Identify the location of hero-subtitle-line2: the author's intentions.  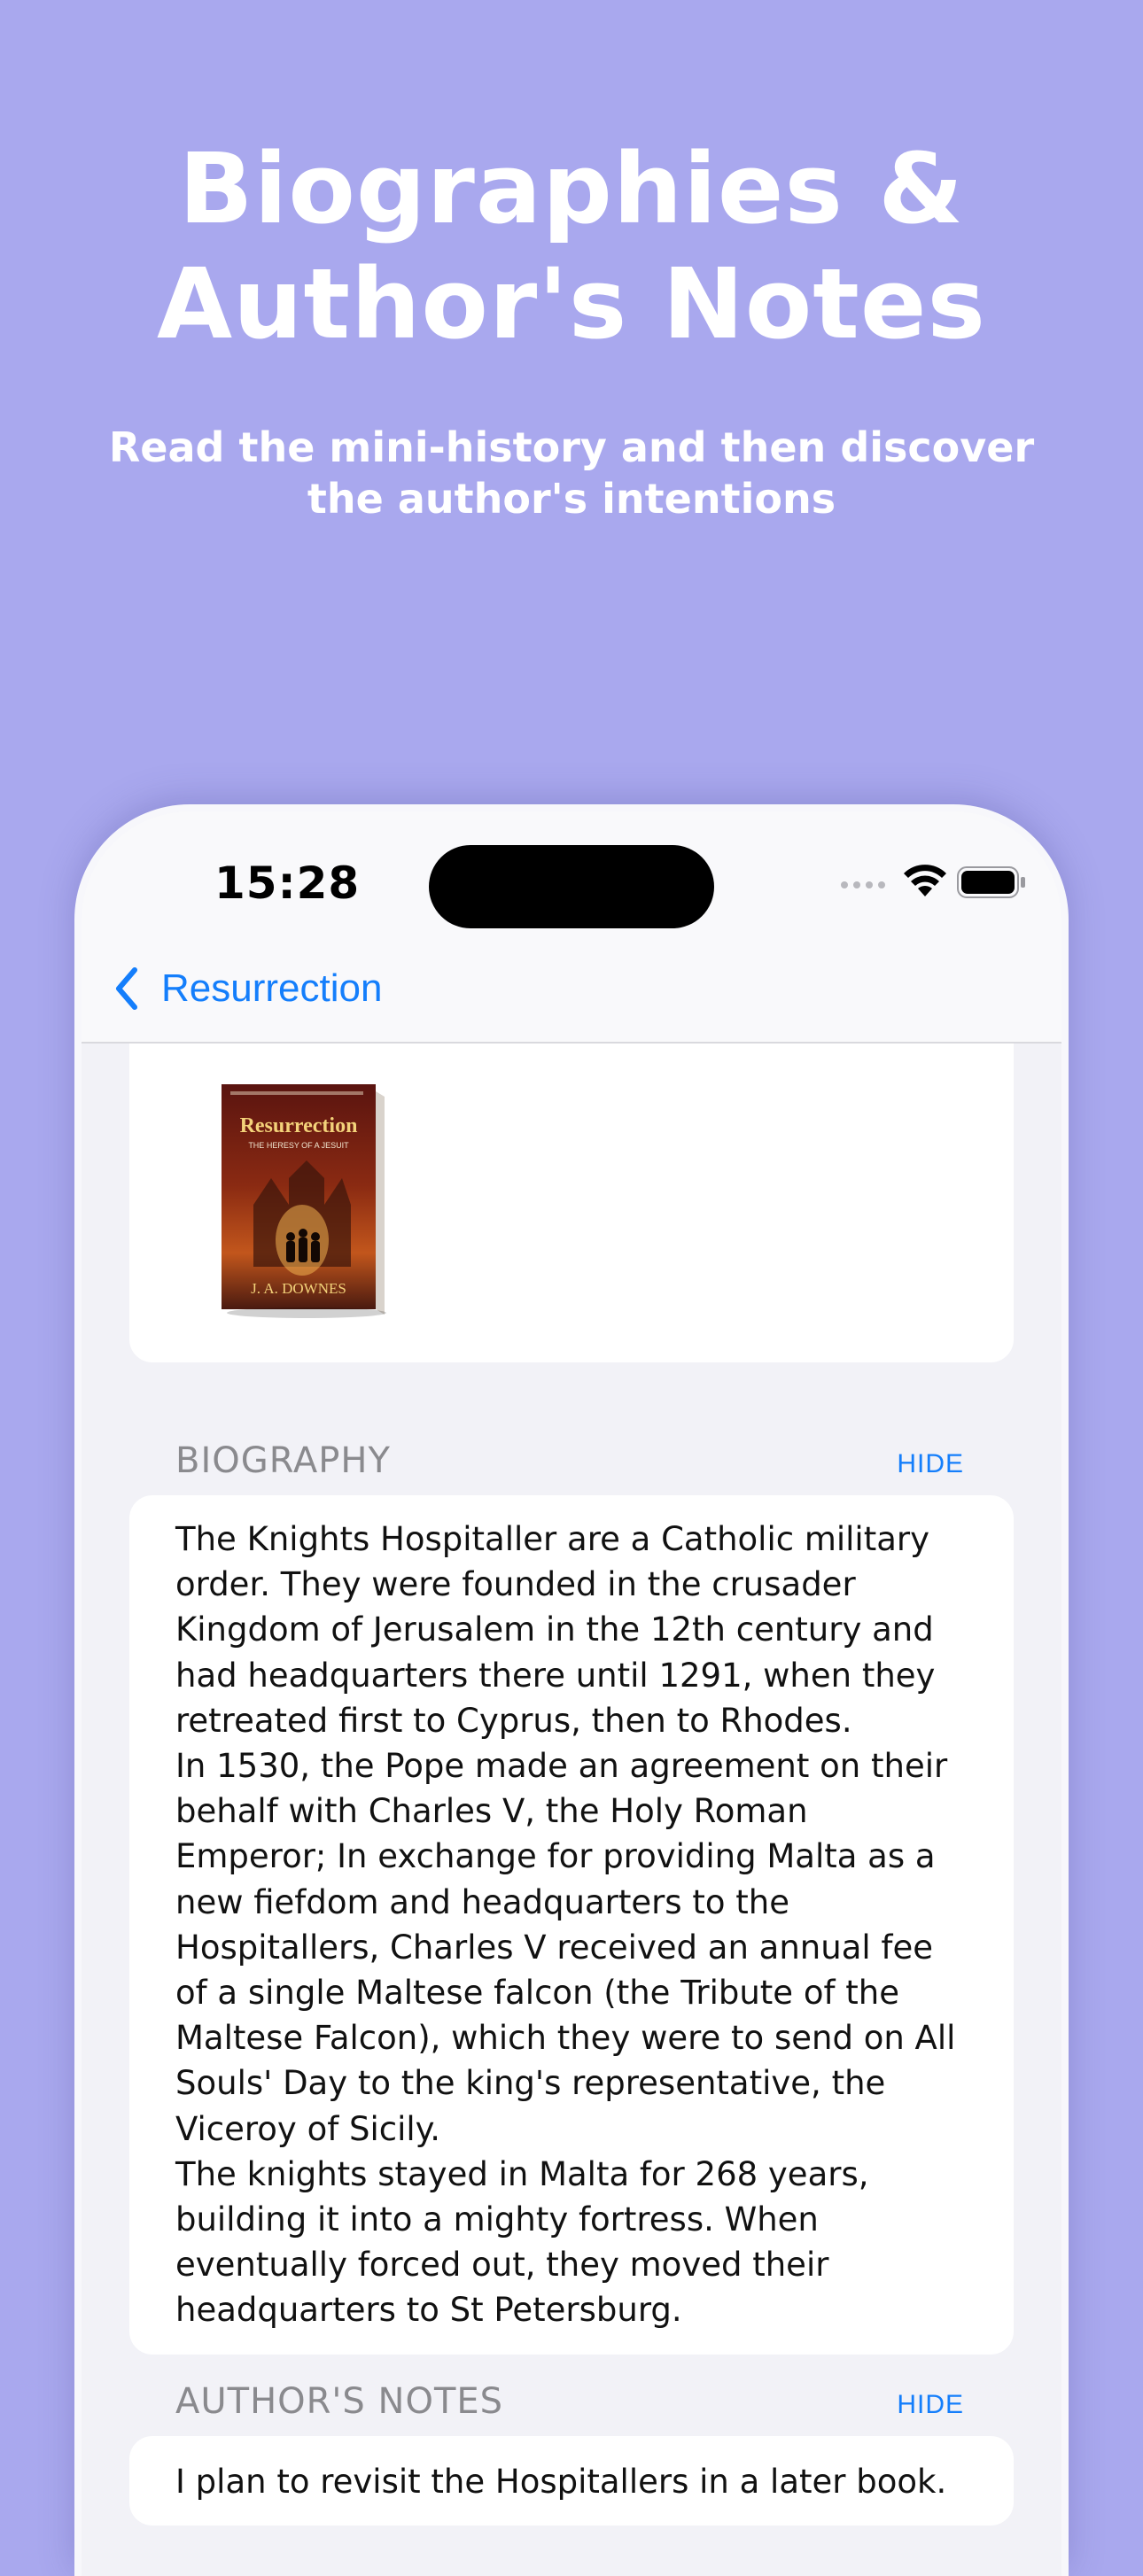
(571, 499).